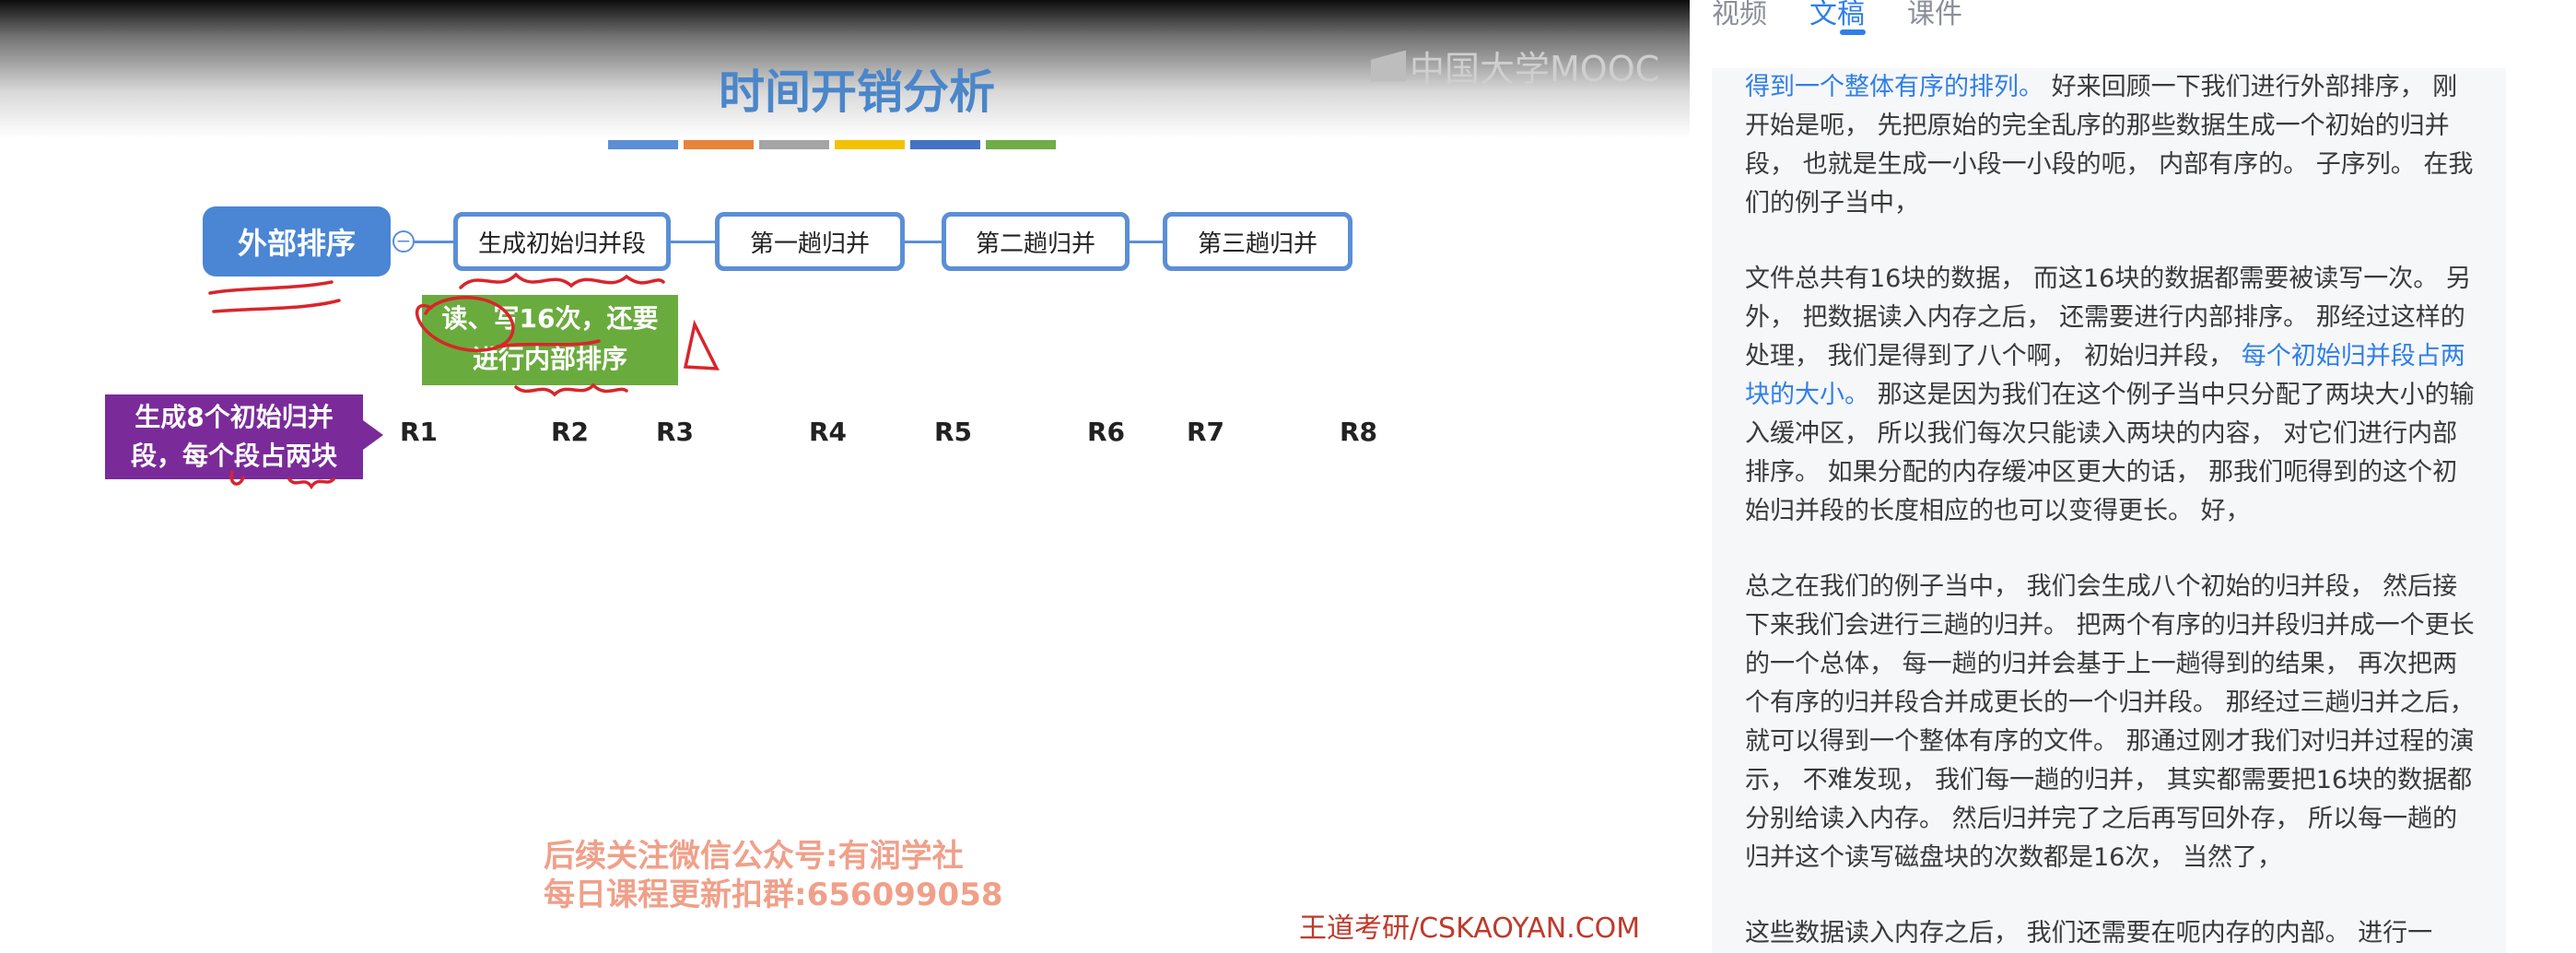 The image size is (2576, 953). I want to click on transcript-paragraph: 这些数据读入内存之后， 我们还需要在呃内存的内部。 进行一, so click(2109, 933).